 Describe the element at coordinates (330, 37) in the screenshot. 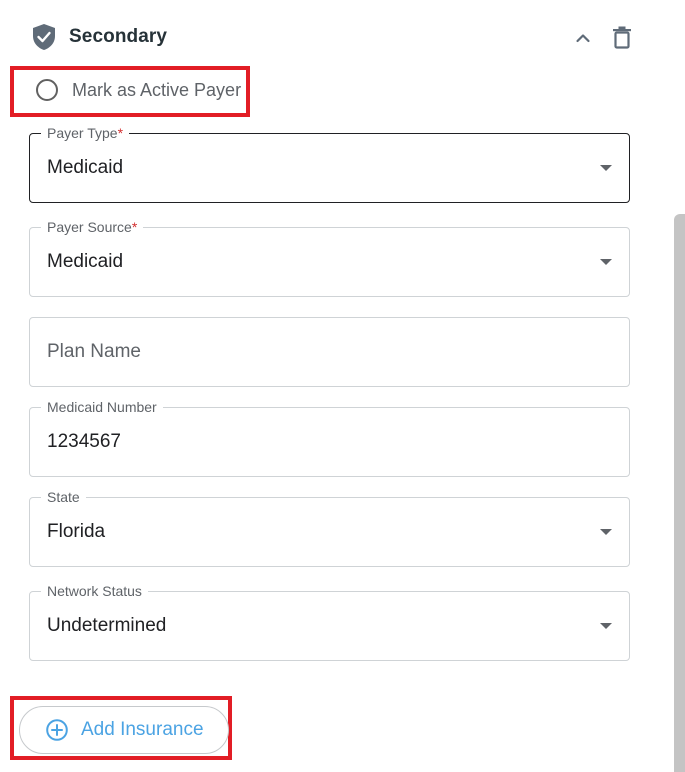

I see `section-header: Secondary` at that location.